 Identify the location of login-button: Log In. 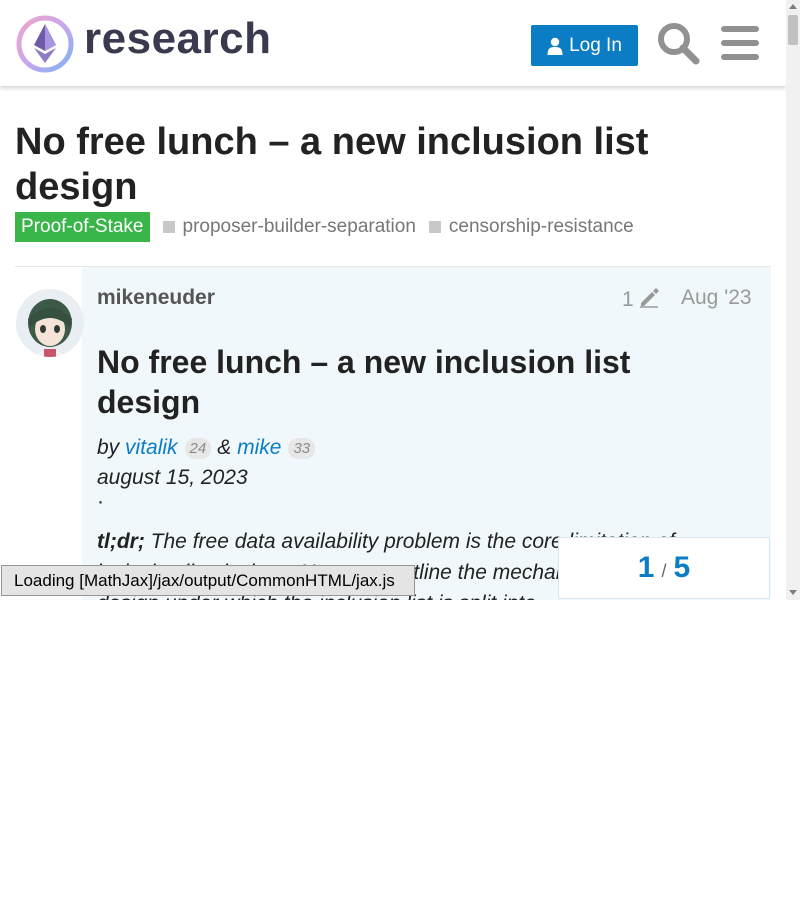
(584, 45).